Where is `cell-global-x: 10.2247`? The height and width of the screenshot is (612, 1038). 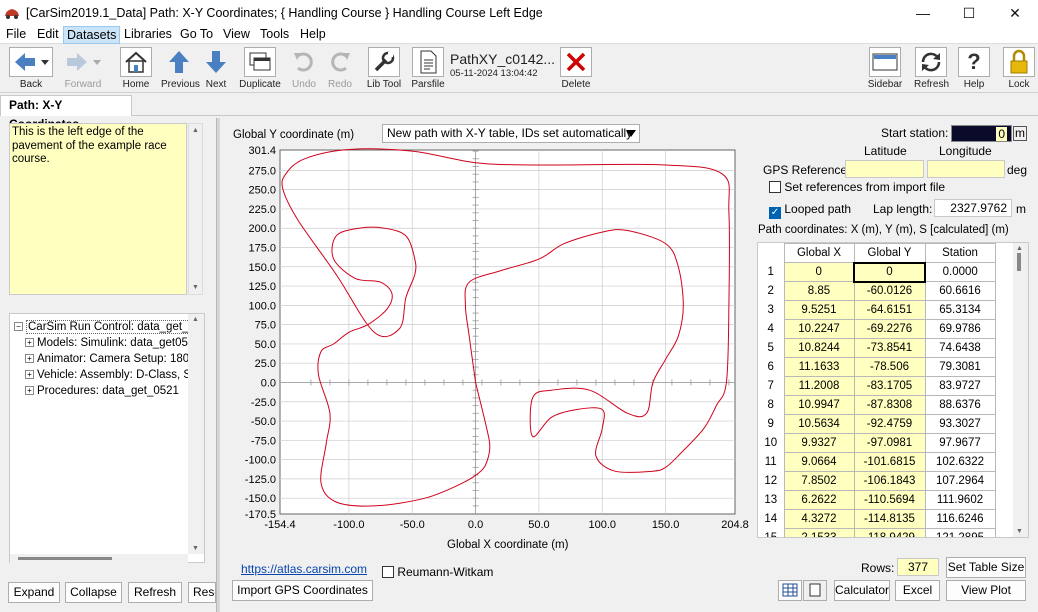
cell-global-x: 10.2247 is located at coordinates (819, 329).